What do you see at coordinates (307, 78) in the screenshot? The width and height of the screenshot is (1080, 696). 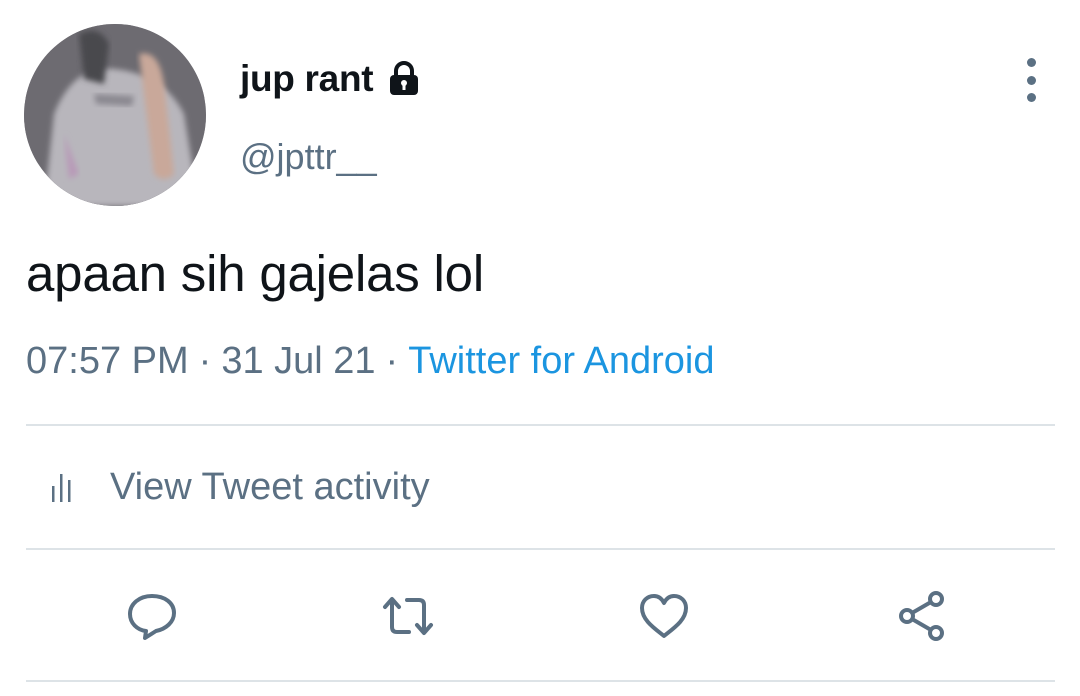 I see `display-name: jup rant` at bounding box center [307, 78].